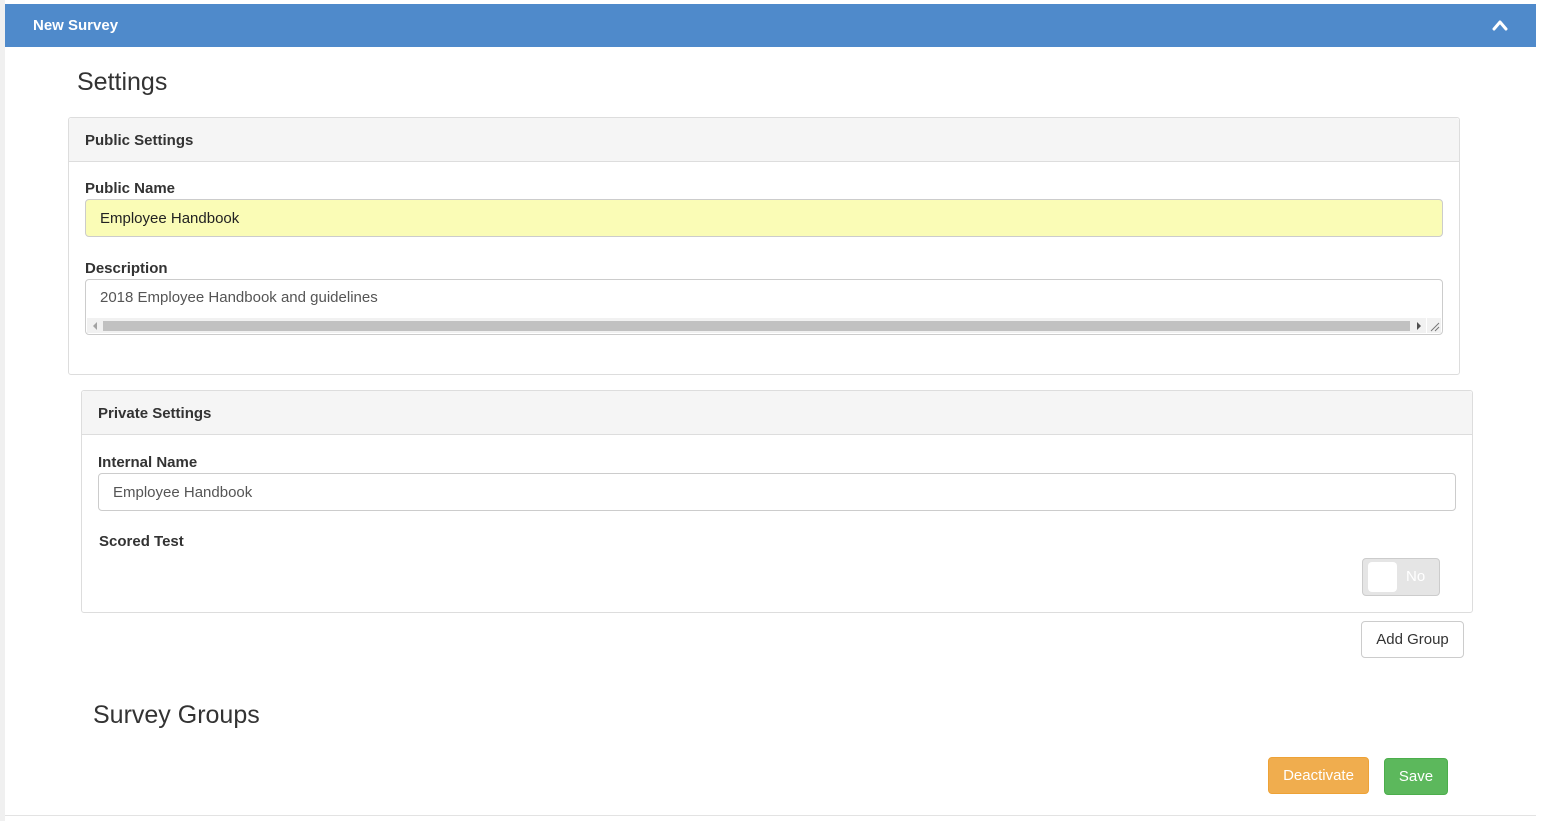  What do you see at coordinates (1412, 639) in the screenshot?
I see `add-group-button: Add Group` at bounding box center [1412, 639].